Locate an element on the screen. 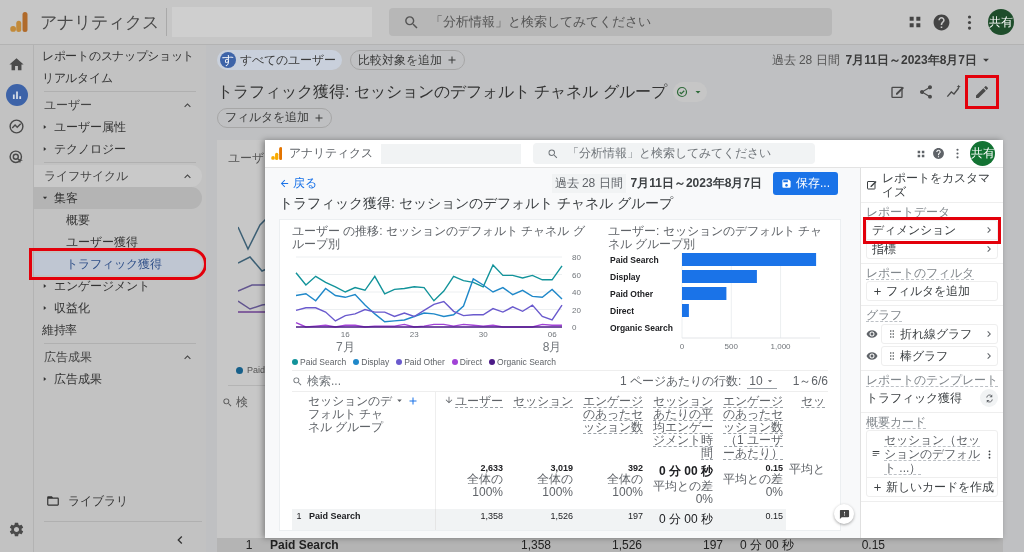  chart-title: ユーザー の推移: セッションのデフォルト チャネル グループ別 is located at coordinates (439, 238).